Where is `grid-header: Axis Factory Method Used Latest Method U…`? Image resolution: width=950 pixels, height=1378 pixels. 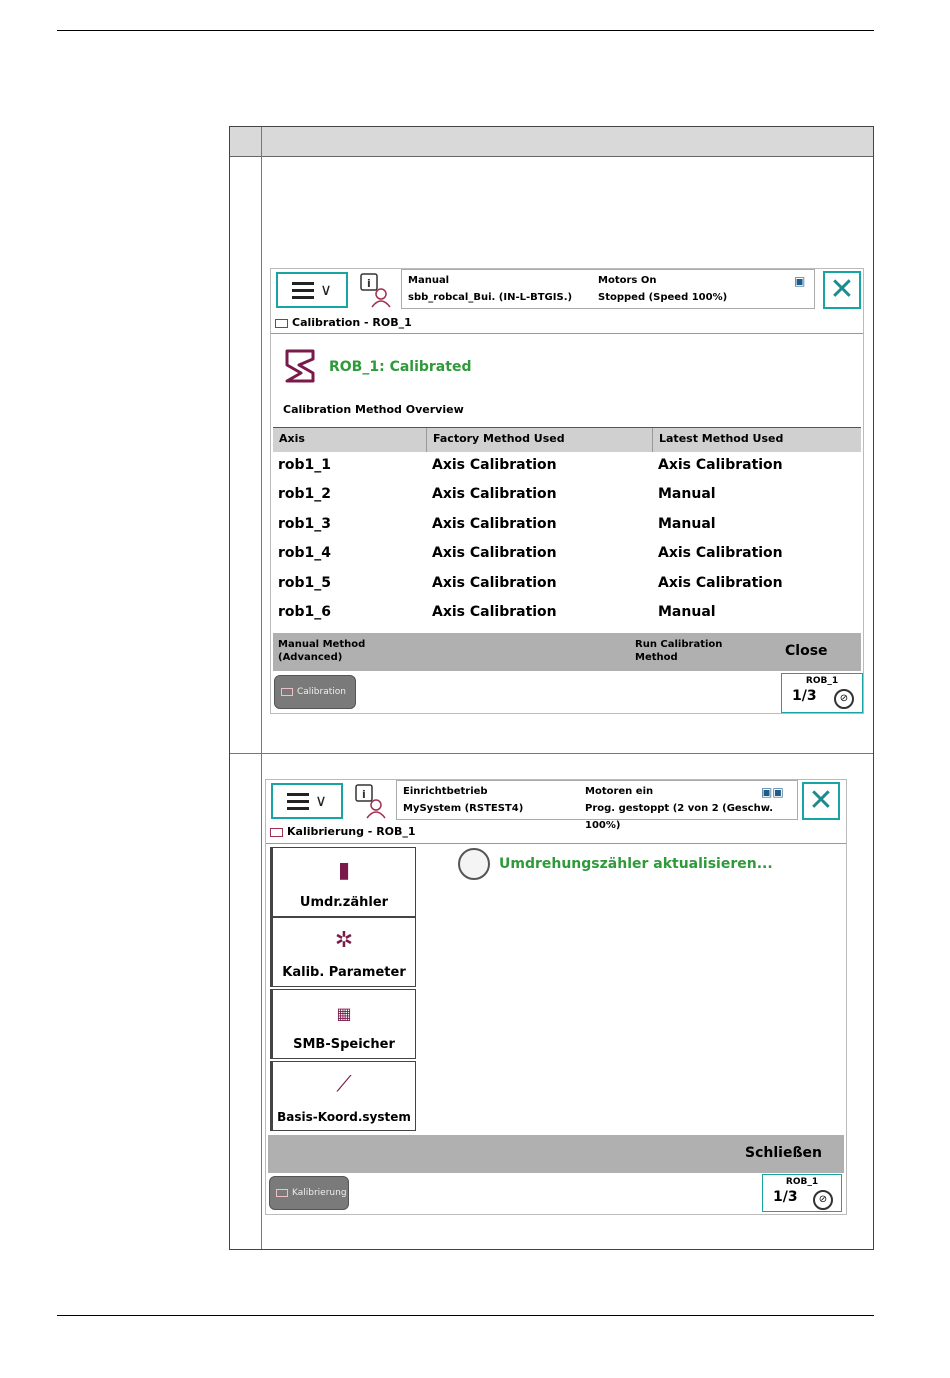
grid-header: Axis Factory Method Used Latest Method U… is located at coordinates (567, 439).